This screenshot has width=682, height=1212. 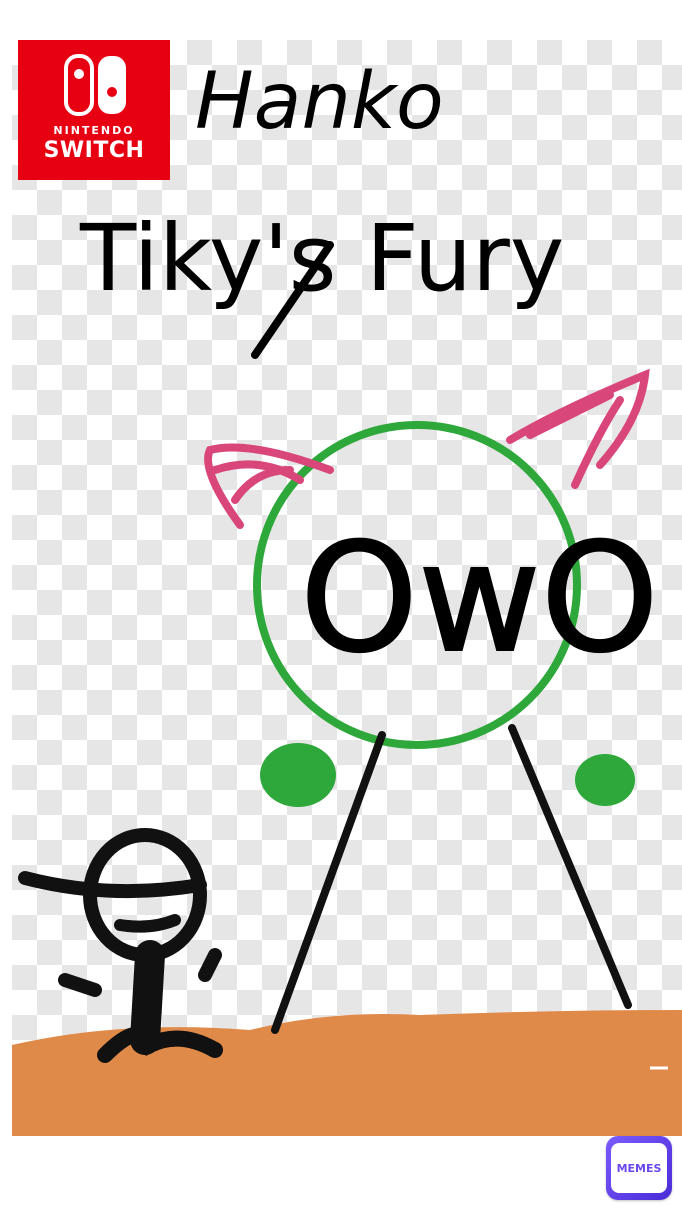 I want to click on stick-figure, so click(x=120, y=945).